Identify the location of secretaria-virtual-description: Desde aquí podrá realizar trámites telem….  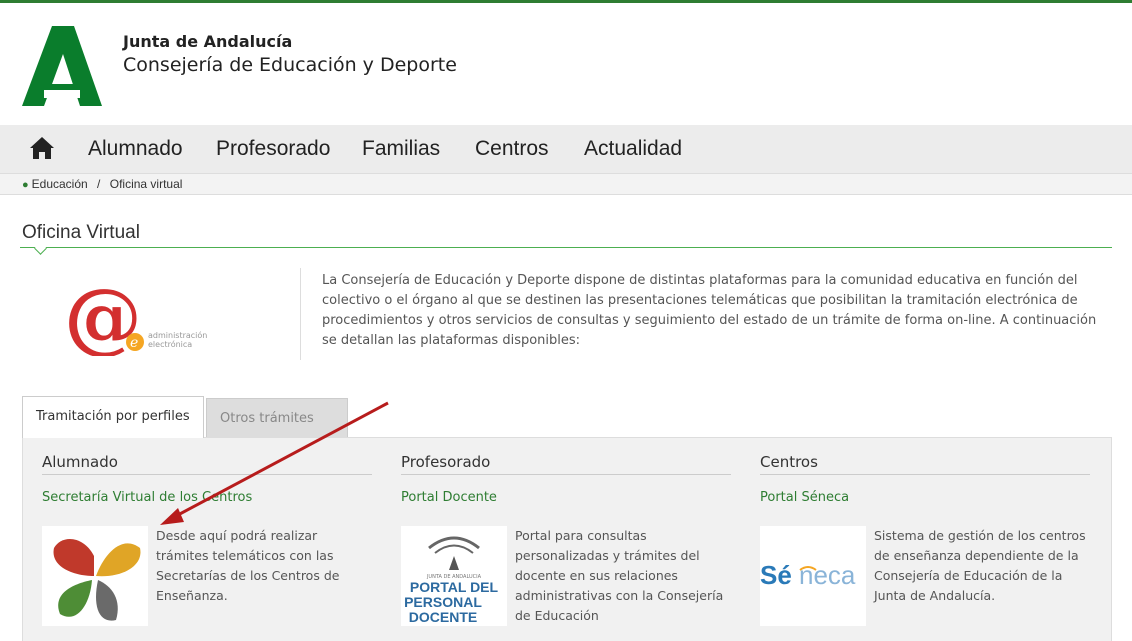
(248, 565).